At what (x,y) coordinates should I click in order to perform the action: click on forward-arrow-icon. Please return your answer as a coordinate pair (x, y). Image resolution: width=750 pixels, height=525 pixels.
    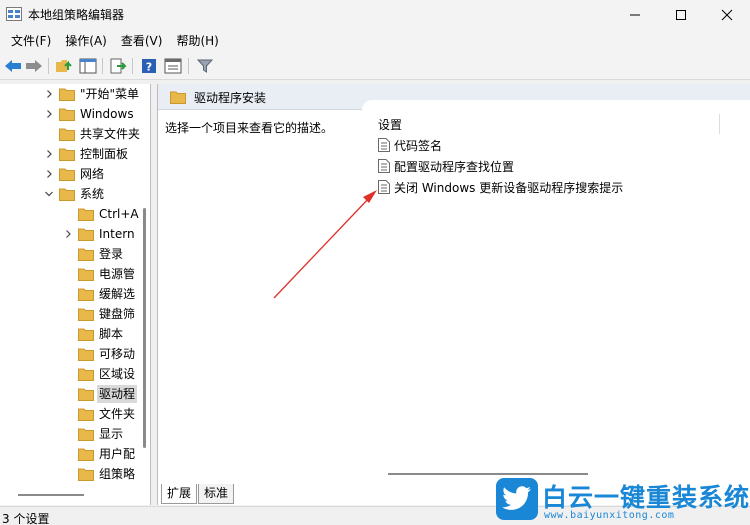
    Looking at the image, I should click on (34, 66).